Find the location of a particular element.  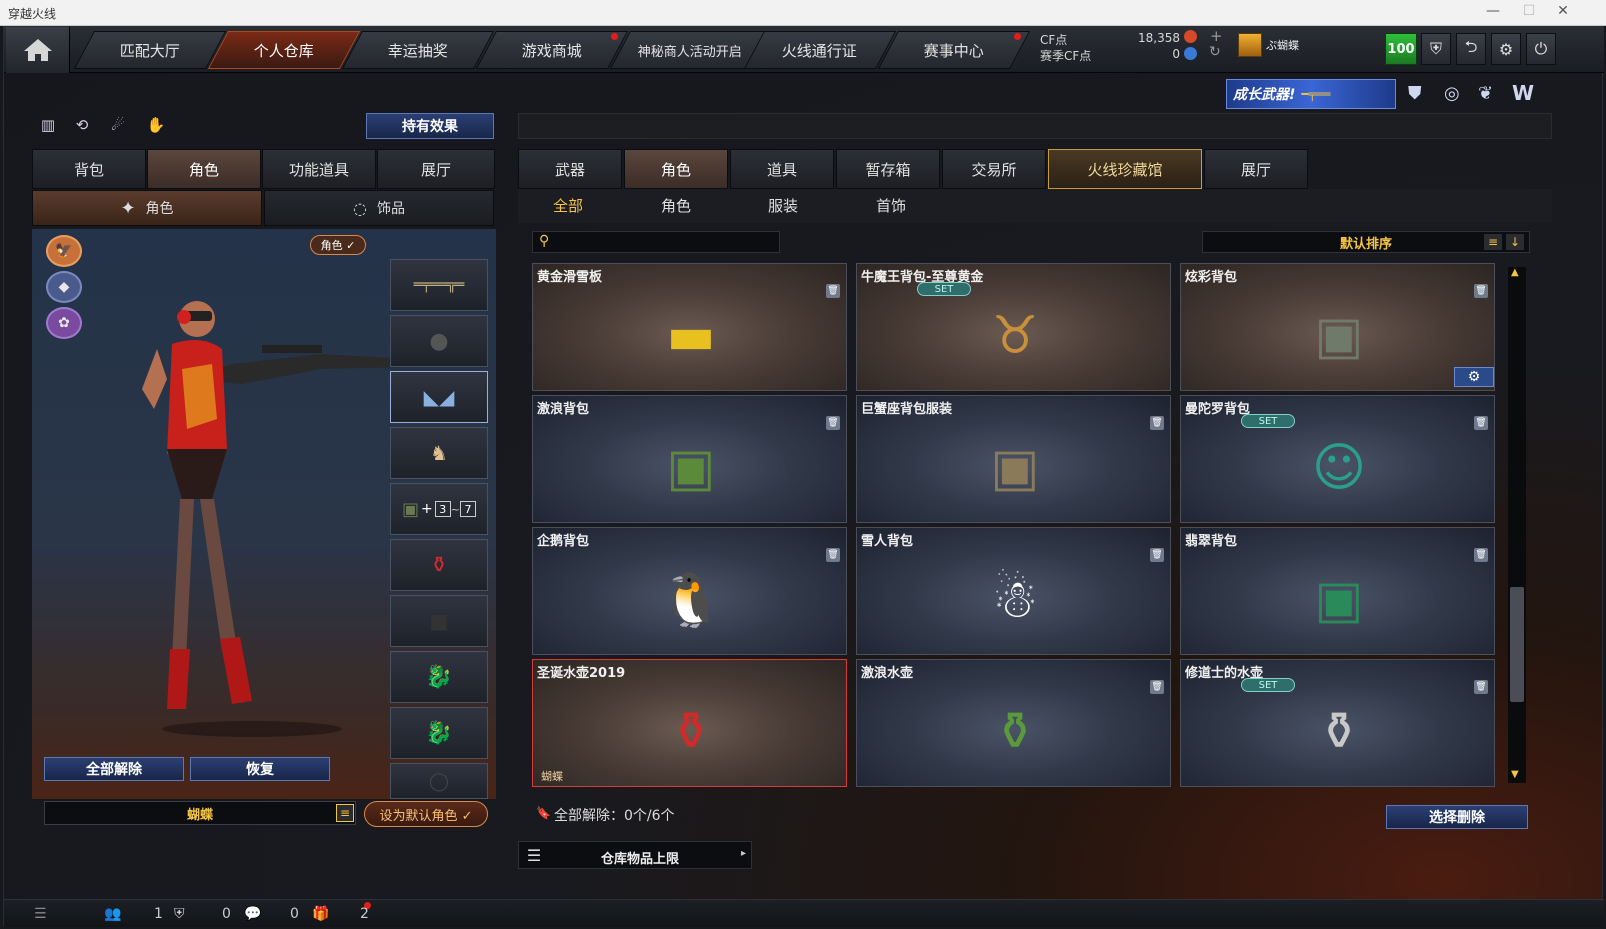

globe-icon: ◎ is located at coordinates (1452, 93).